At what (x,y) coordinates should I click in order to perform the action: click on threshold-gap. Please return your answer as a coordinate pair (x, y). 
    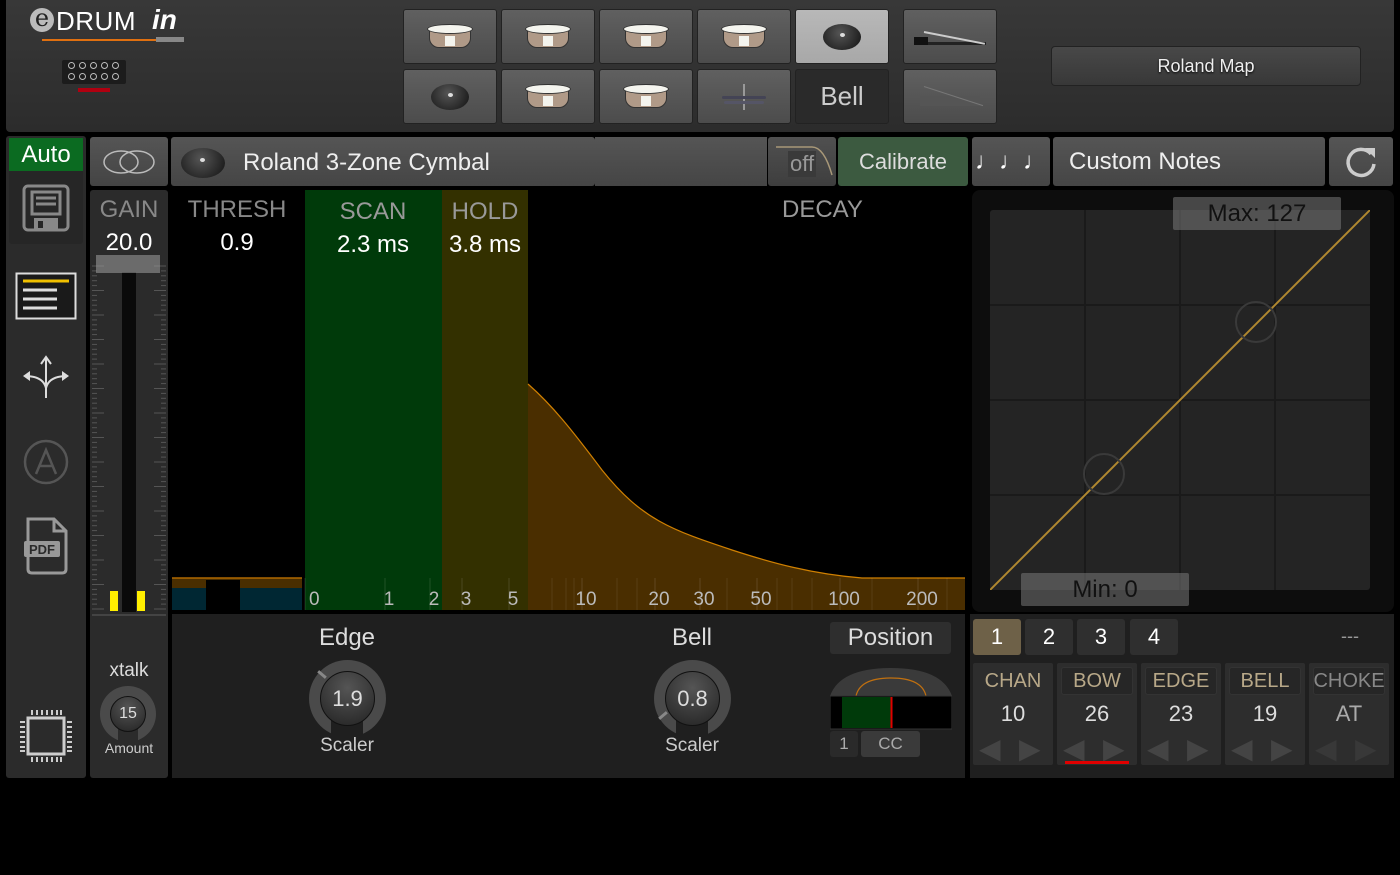
    Looking at the image, I should click on (223, 595).